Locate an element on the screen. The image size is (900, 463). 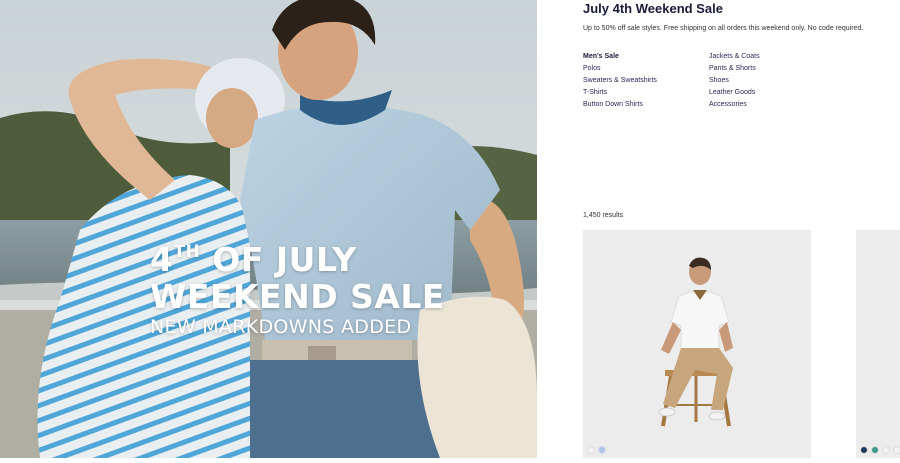
hero-title-line1: 4TH OF JULY is located at coordinates (253, 259).